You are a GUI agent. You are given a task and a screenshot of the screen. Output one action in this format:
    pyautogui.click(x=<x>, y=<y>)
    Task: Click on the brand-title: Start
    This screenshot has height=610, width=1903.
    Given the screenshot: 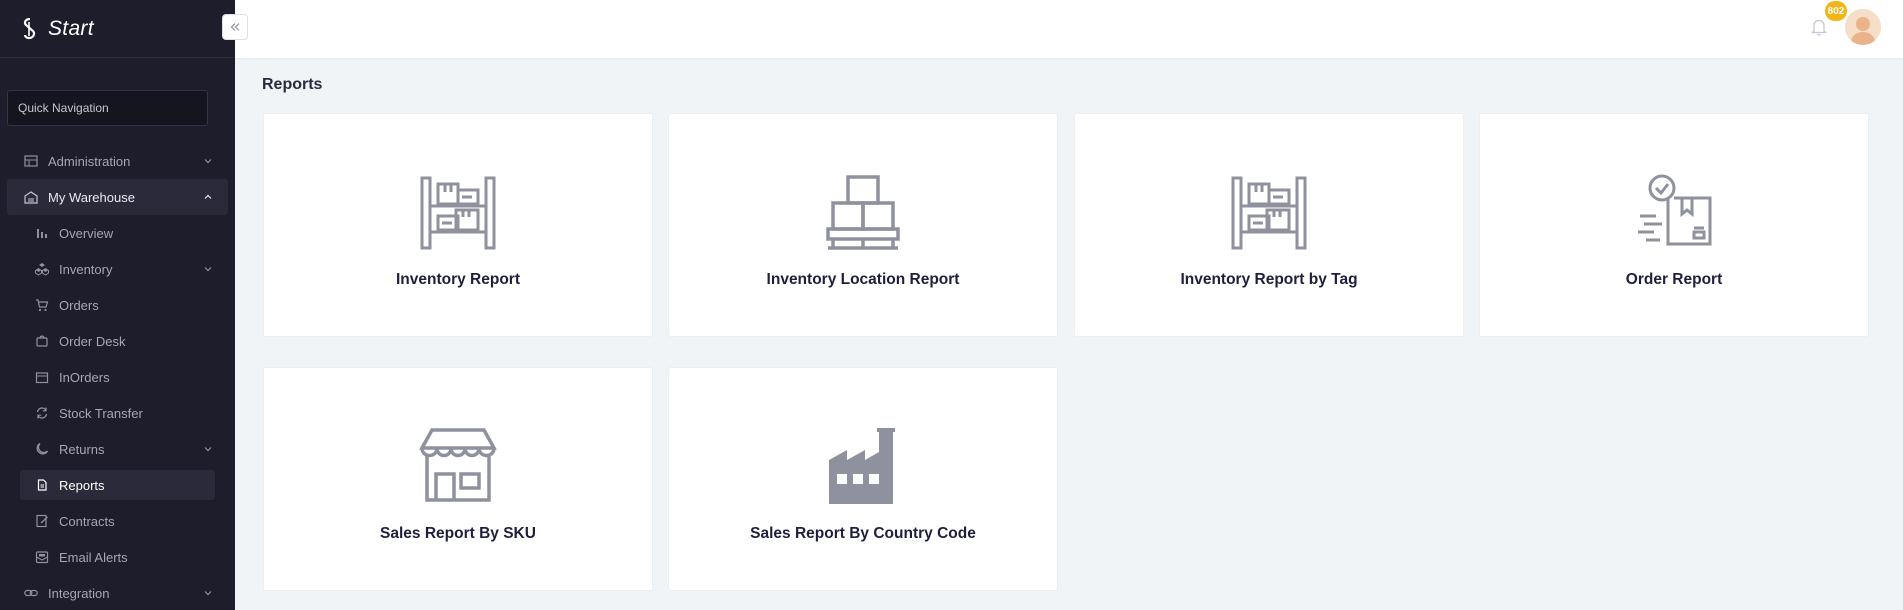 What is the action you would take?
    pyautogui.click(x=71, y=28)
    